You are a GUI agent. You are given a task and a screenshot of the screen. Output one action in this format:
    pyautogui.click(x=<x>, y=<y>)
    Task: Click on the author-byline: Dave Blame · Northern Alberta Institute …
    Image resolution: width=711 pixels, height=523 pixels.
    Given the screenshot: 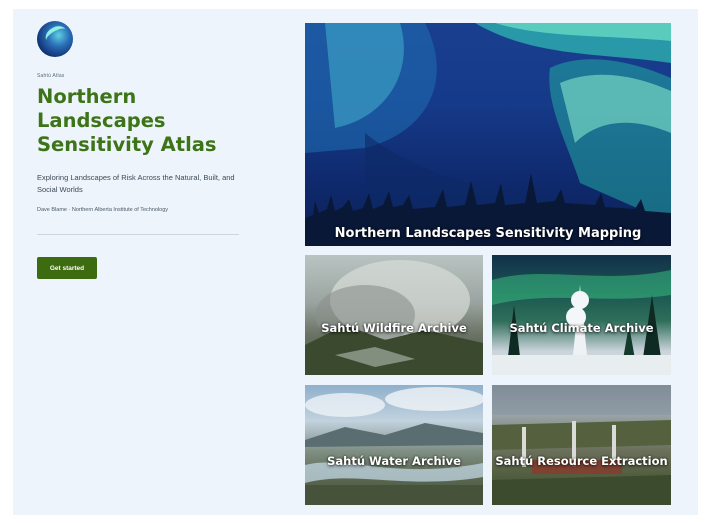 What is the action you would take?
    pyautogui.click(x=103, y=210)
    